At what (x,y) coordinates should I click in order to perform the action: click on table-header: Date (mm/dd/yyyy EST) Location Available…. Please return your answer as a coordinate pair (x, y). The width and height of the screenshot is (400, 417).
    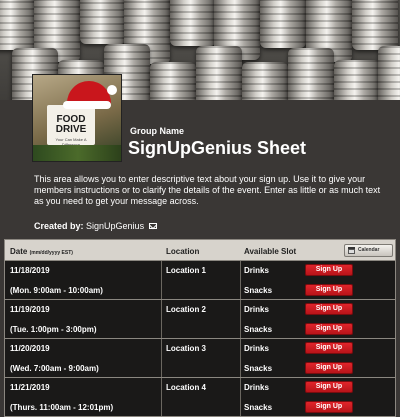
    Looking at the image, I should click on (200, 250).